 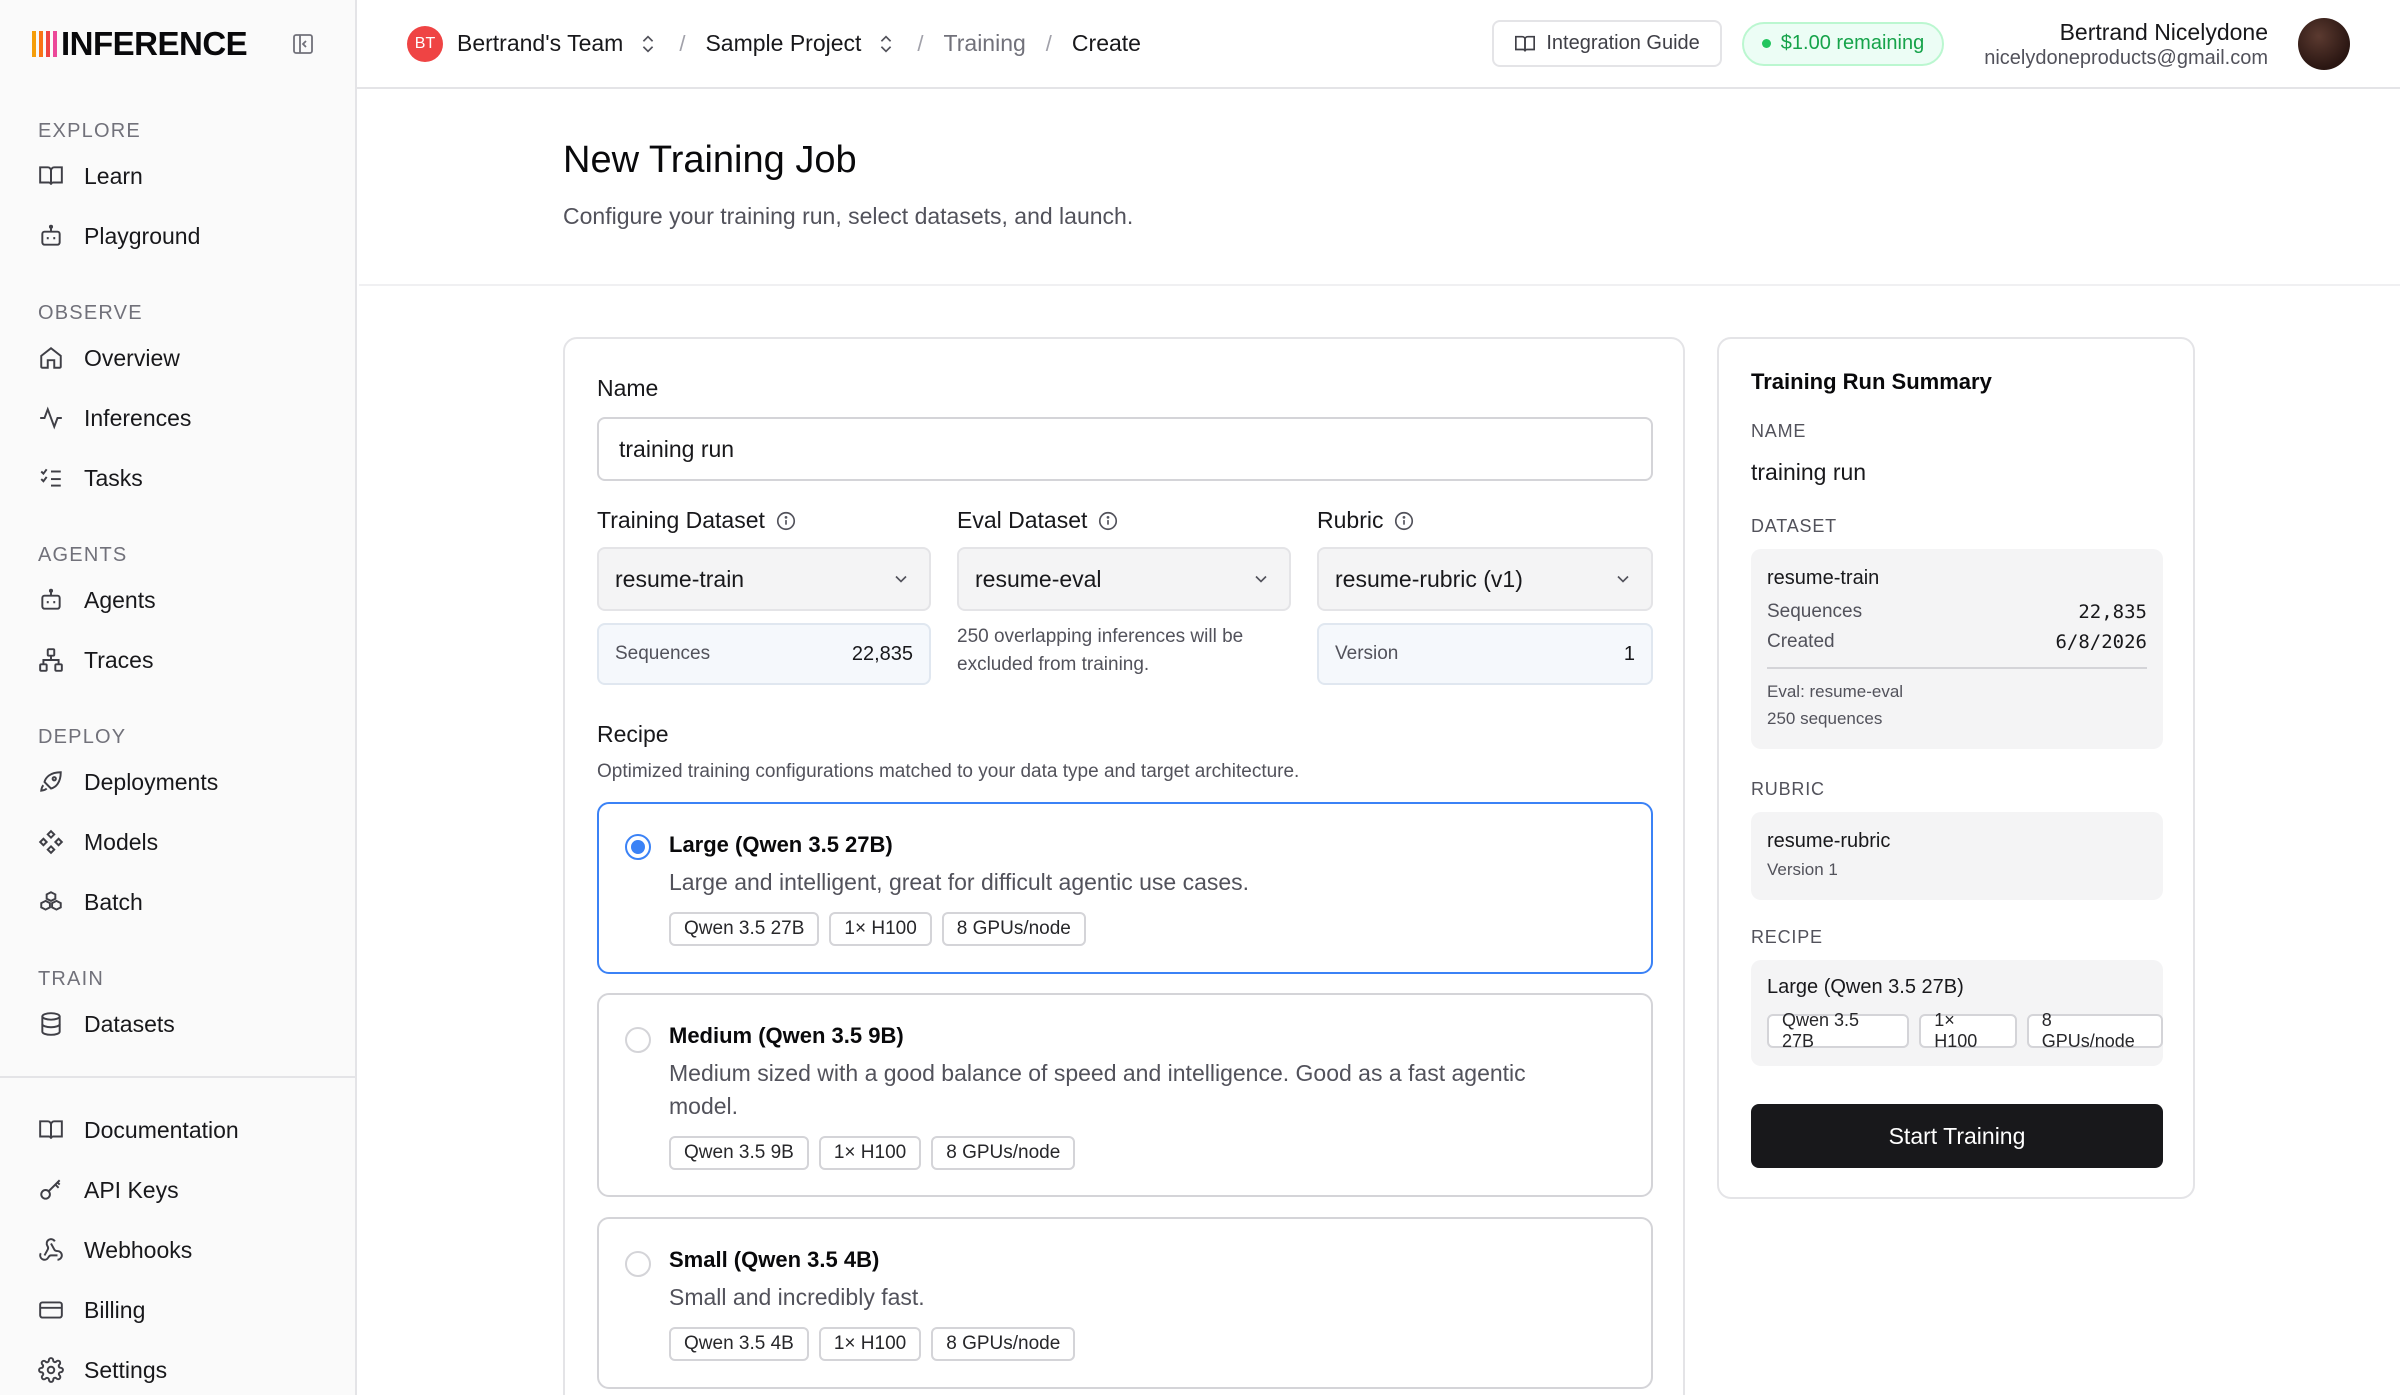 What do you see at coordinates (177, 782) in the screenshot?
I see `sidebar-item-deployments: Deployments` at bounding box center [177, 782].